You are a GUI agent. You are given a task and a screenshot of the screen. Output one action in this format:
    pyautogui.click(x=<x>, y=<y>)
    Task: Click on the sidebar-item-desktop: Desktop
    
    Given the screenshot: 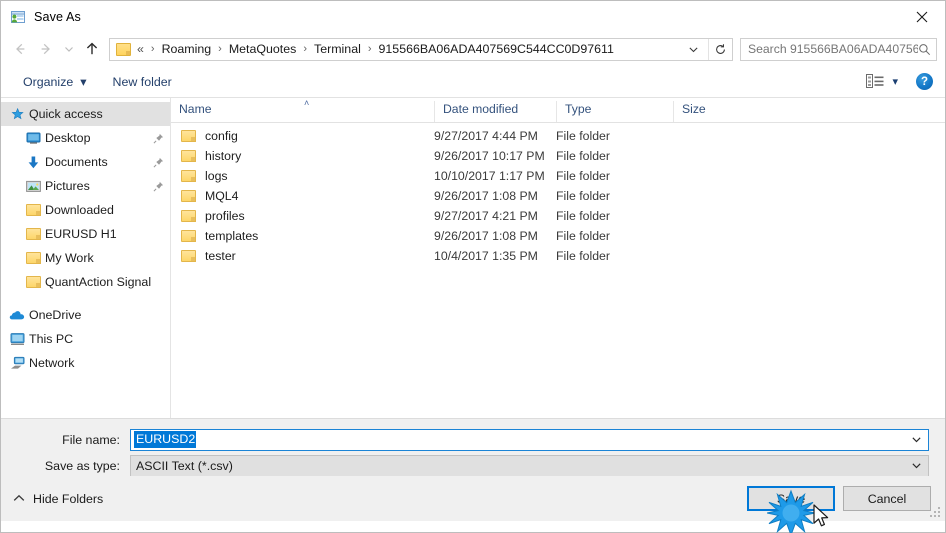 What is the action you would take?
    pyautogui.click(x=85, y=138)
    